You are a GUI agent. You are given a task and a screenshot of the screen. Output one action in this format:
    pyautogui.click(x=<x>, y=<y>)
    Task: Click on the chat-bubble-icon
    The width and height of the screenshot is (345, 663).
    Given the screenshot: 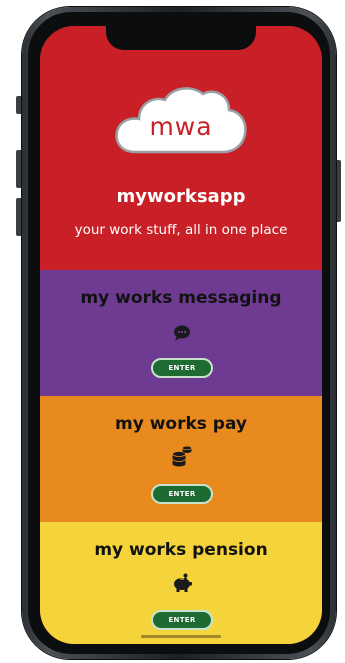 What is the action you would take?
    pyautogui.click(x=182, y=333)
    